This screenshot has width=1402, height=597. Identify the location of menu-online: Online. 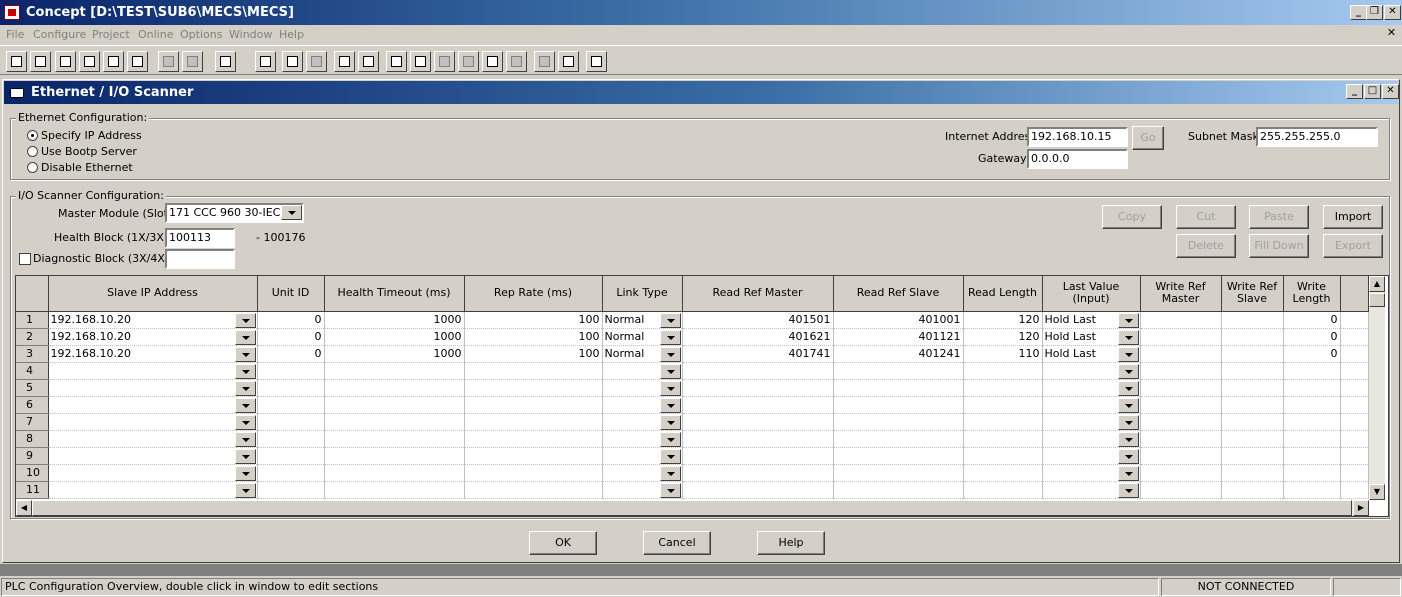
(155, 34).